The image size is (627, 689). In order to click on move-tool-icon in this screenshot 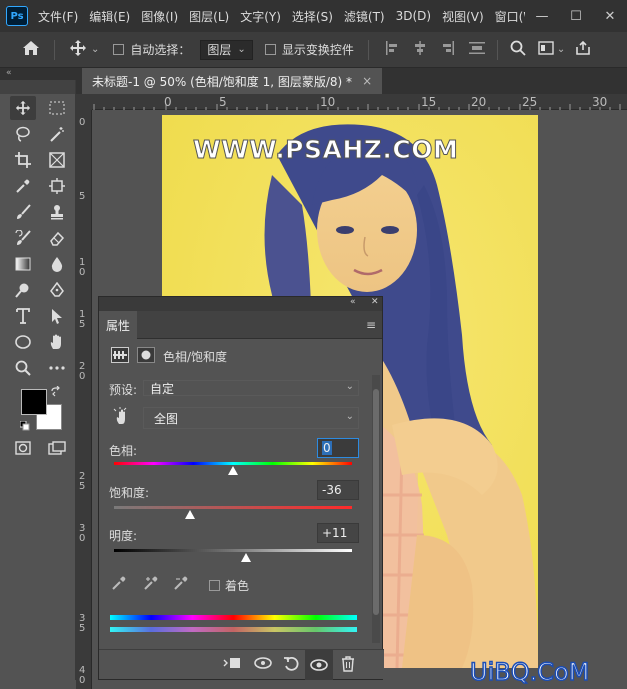, I will do `click(78, 50)`.